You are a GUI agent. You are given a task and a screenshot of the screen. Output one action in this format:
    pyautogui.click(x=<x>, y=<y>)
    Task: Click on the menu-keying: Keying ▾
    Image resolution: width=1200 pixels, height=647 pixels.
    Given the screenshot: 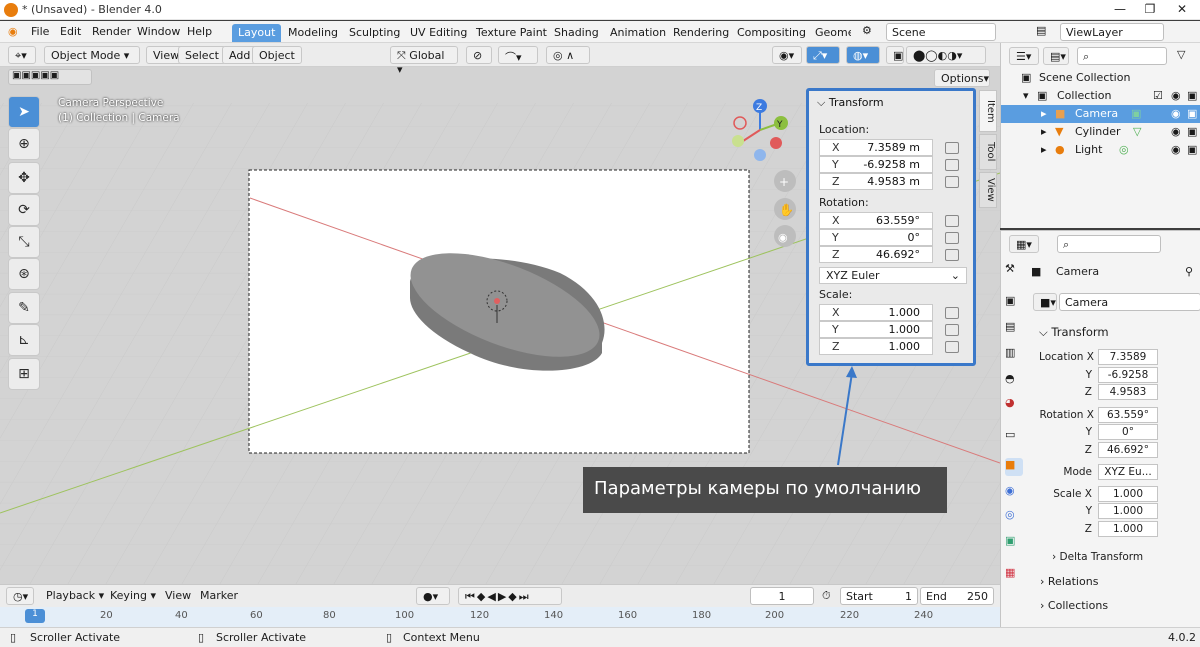 What is the action you would take?
    pyautogui.click(x=133, y=595)
    